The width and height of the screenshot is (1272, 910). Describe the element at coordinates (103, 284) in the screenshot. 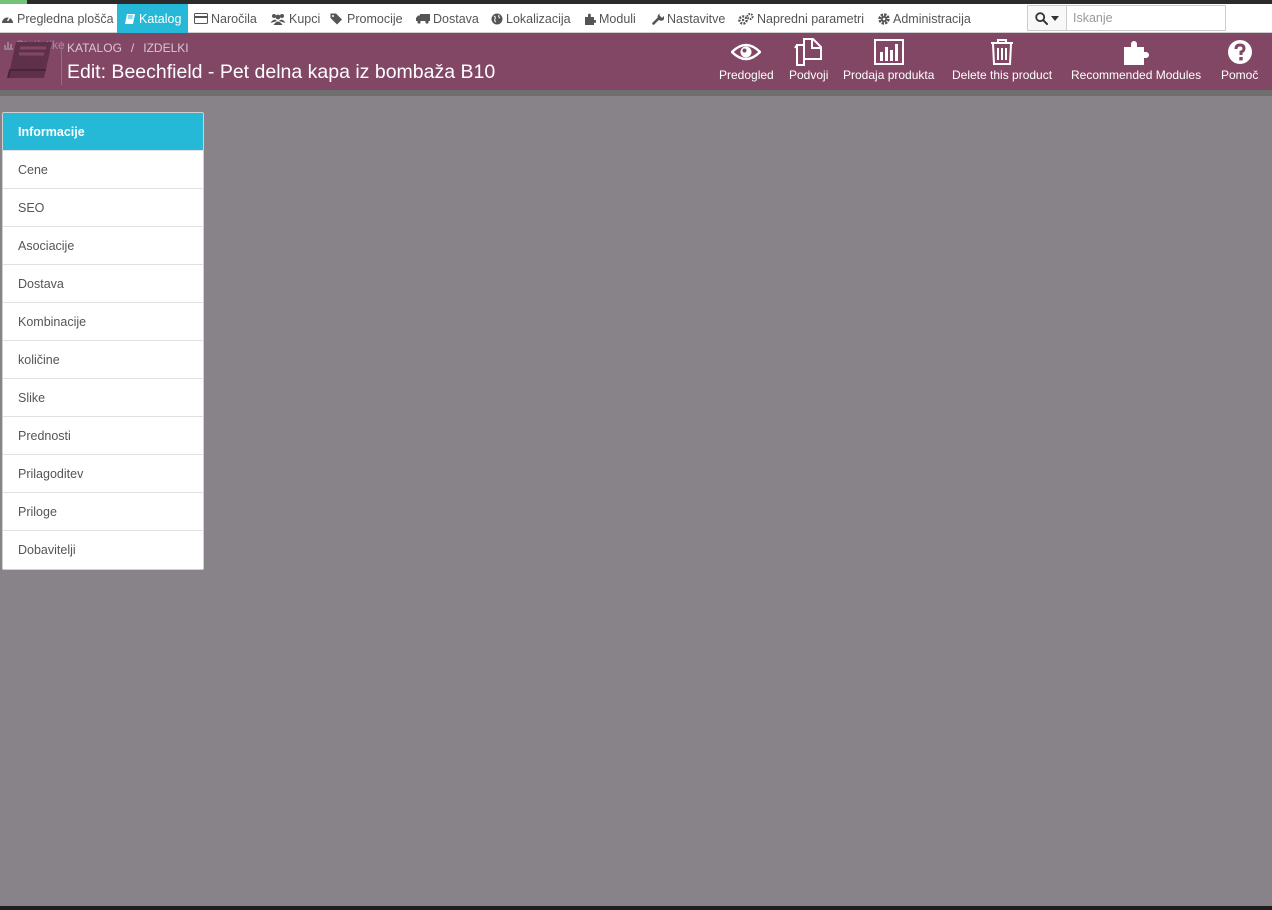

I see `tab-shipping: Dostava` at that location.